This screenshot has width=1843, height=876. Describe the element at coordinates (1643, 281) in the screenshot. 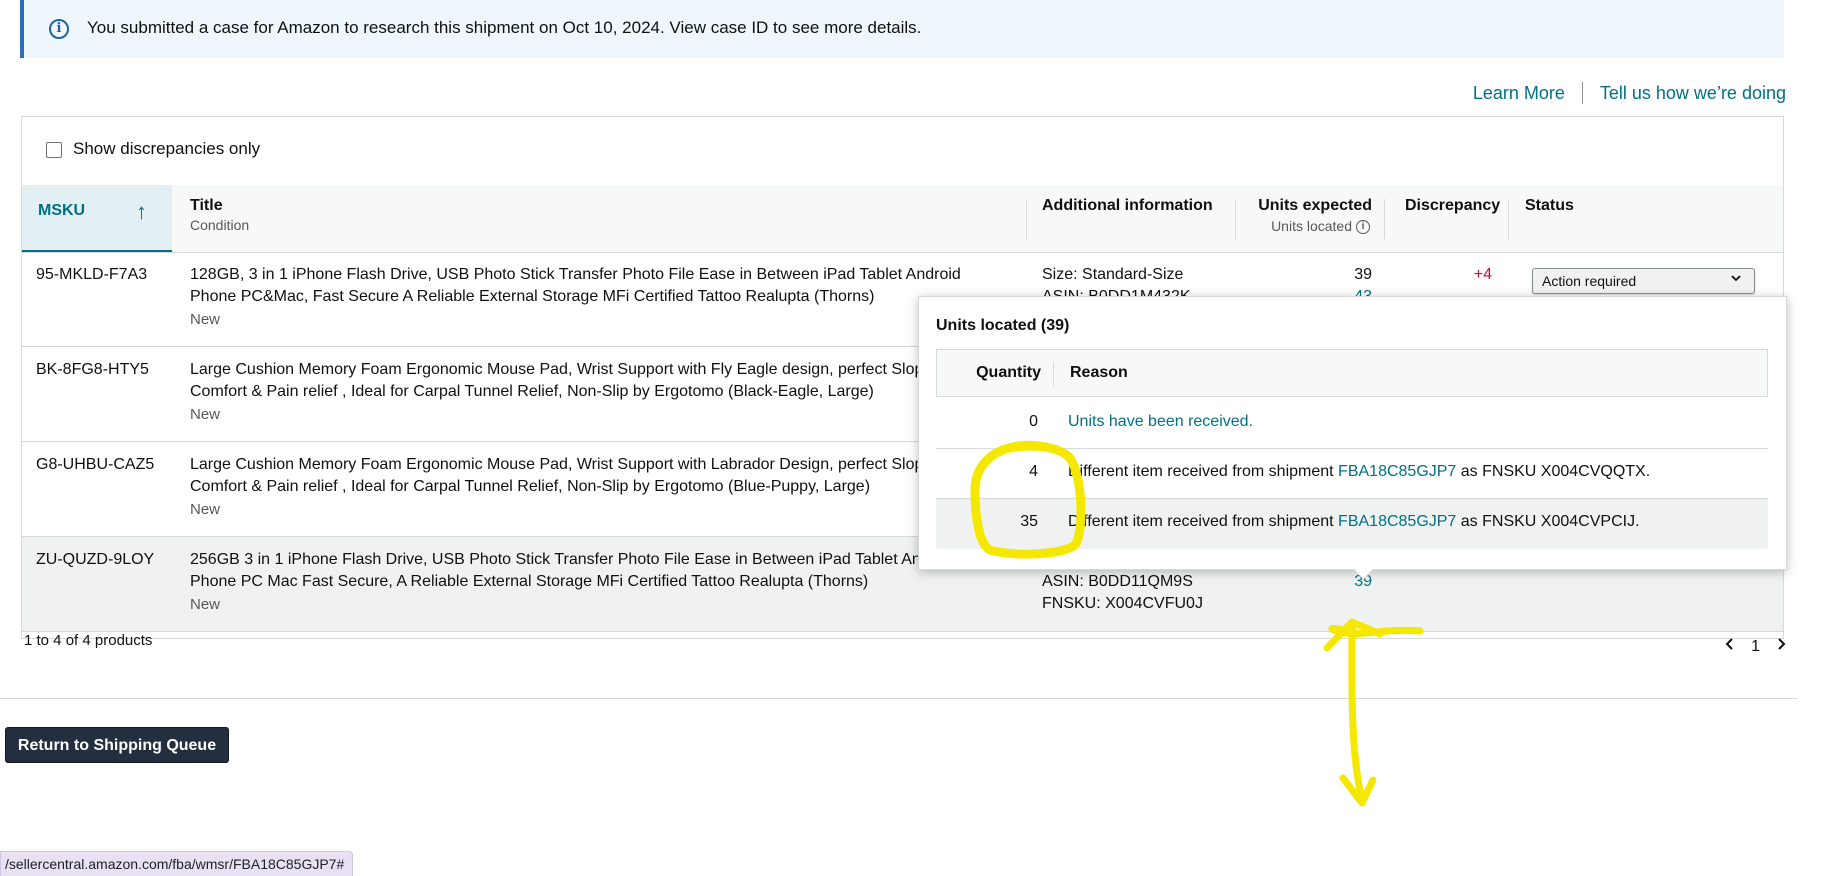

I see `status-dropdown: Action required` at that location.